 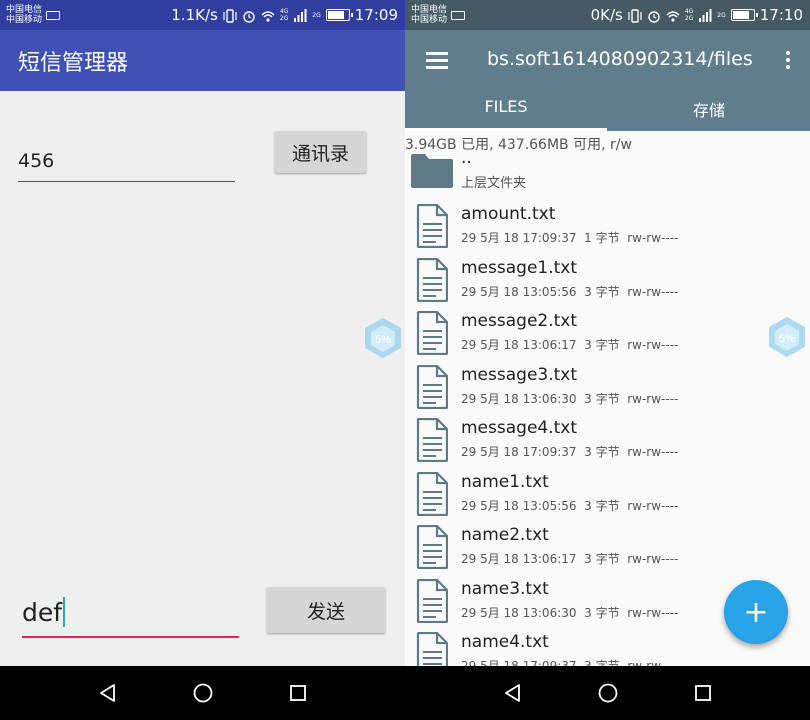 What do you see at coordinates (788, 61) in the screenshot?
I see `more-vert-icon` at bounding box center [788, 61].